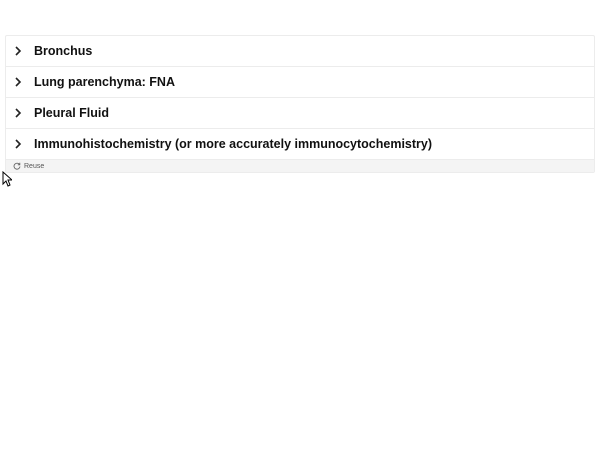  I want to click on accordion-item-label: Lung parenchyma: FNA, so click(104, 82).